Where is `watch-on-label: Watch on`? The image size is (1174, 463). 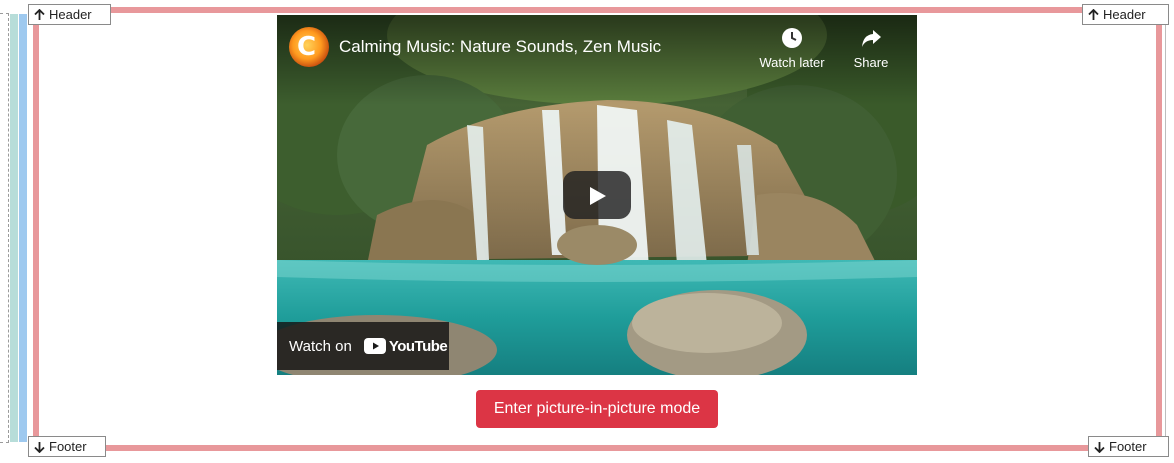
watch-on-label: Watch on is located at coordinates (320, 346).